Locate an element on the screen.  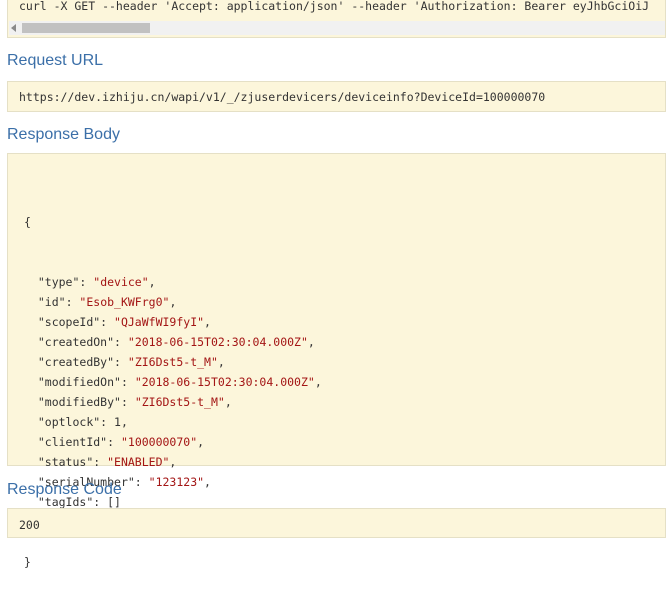
json-close-brace: } is located at coordinates (27, 562).